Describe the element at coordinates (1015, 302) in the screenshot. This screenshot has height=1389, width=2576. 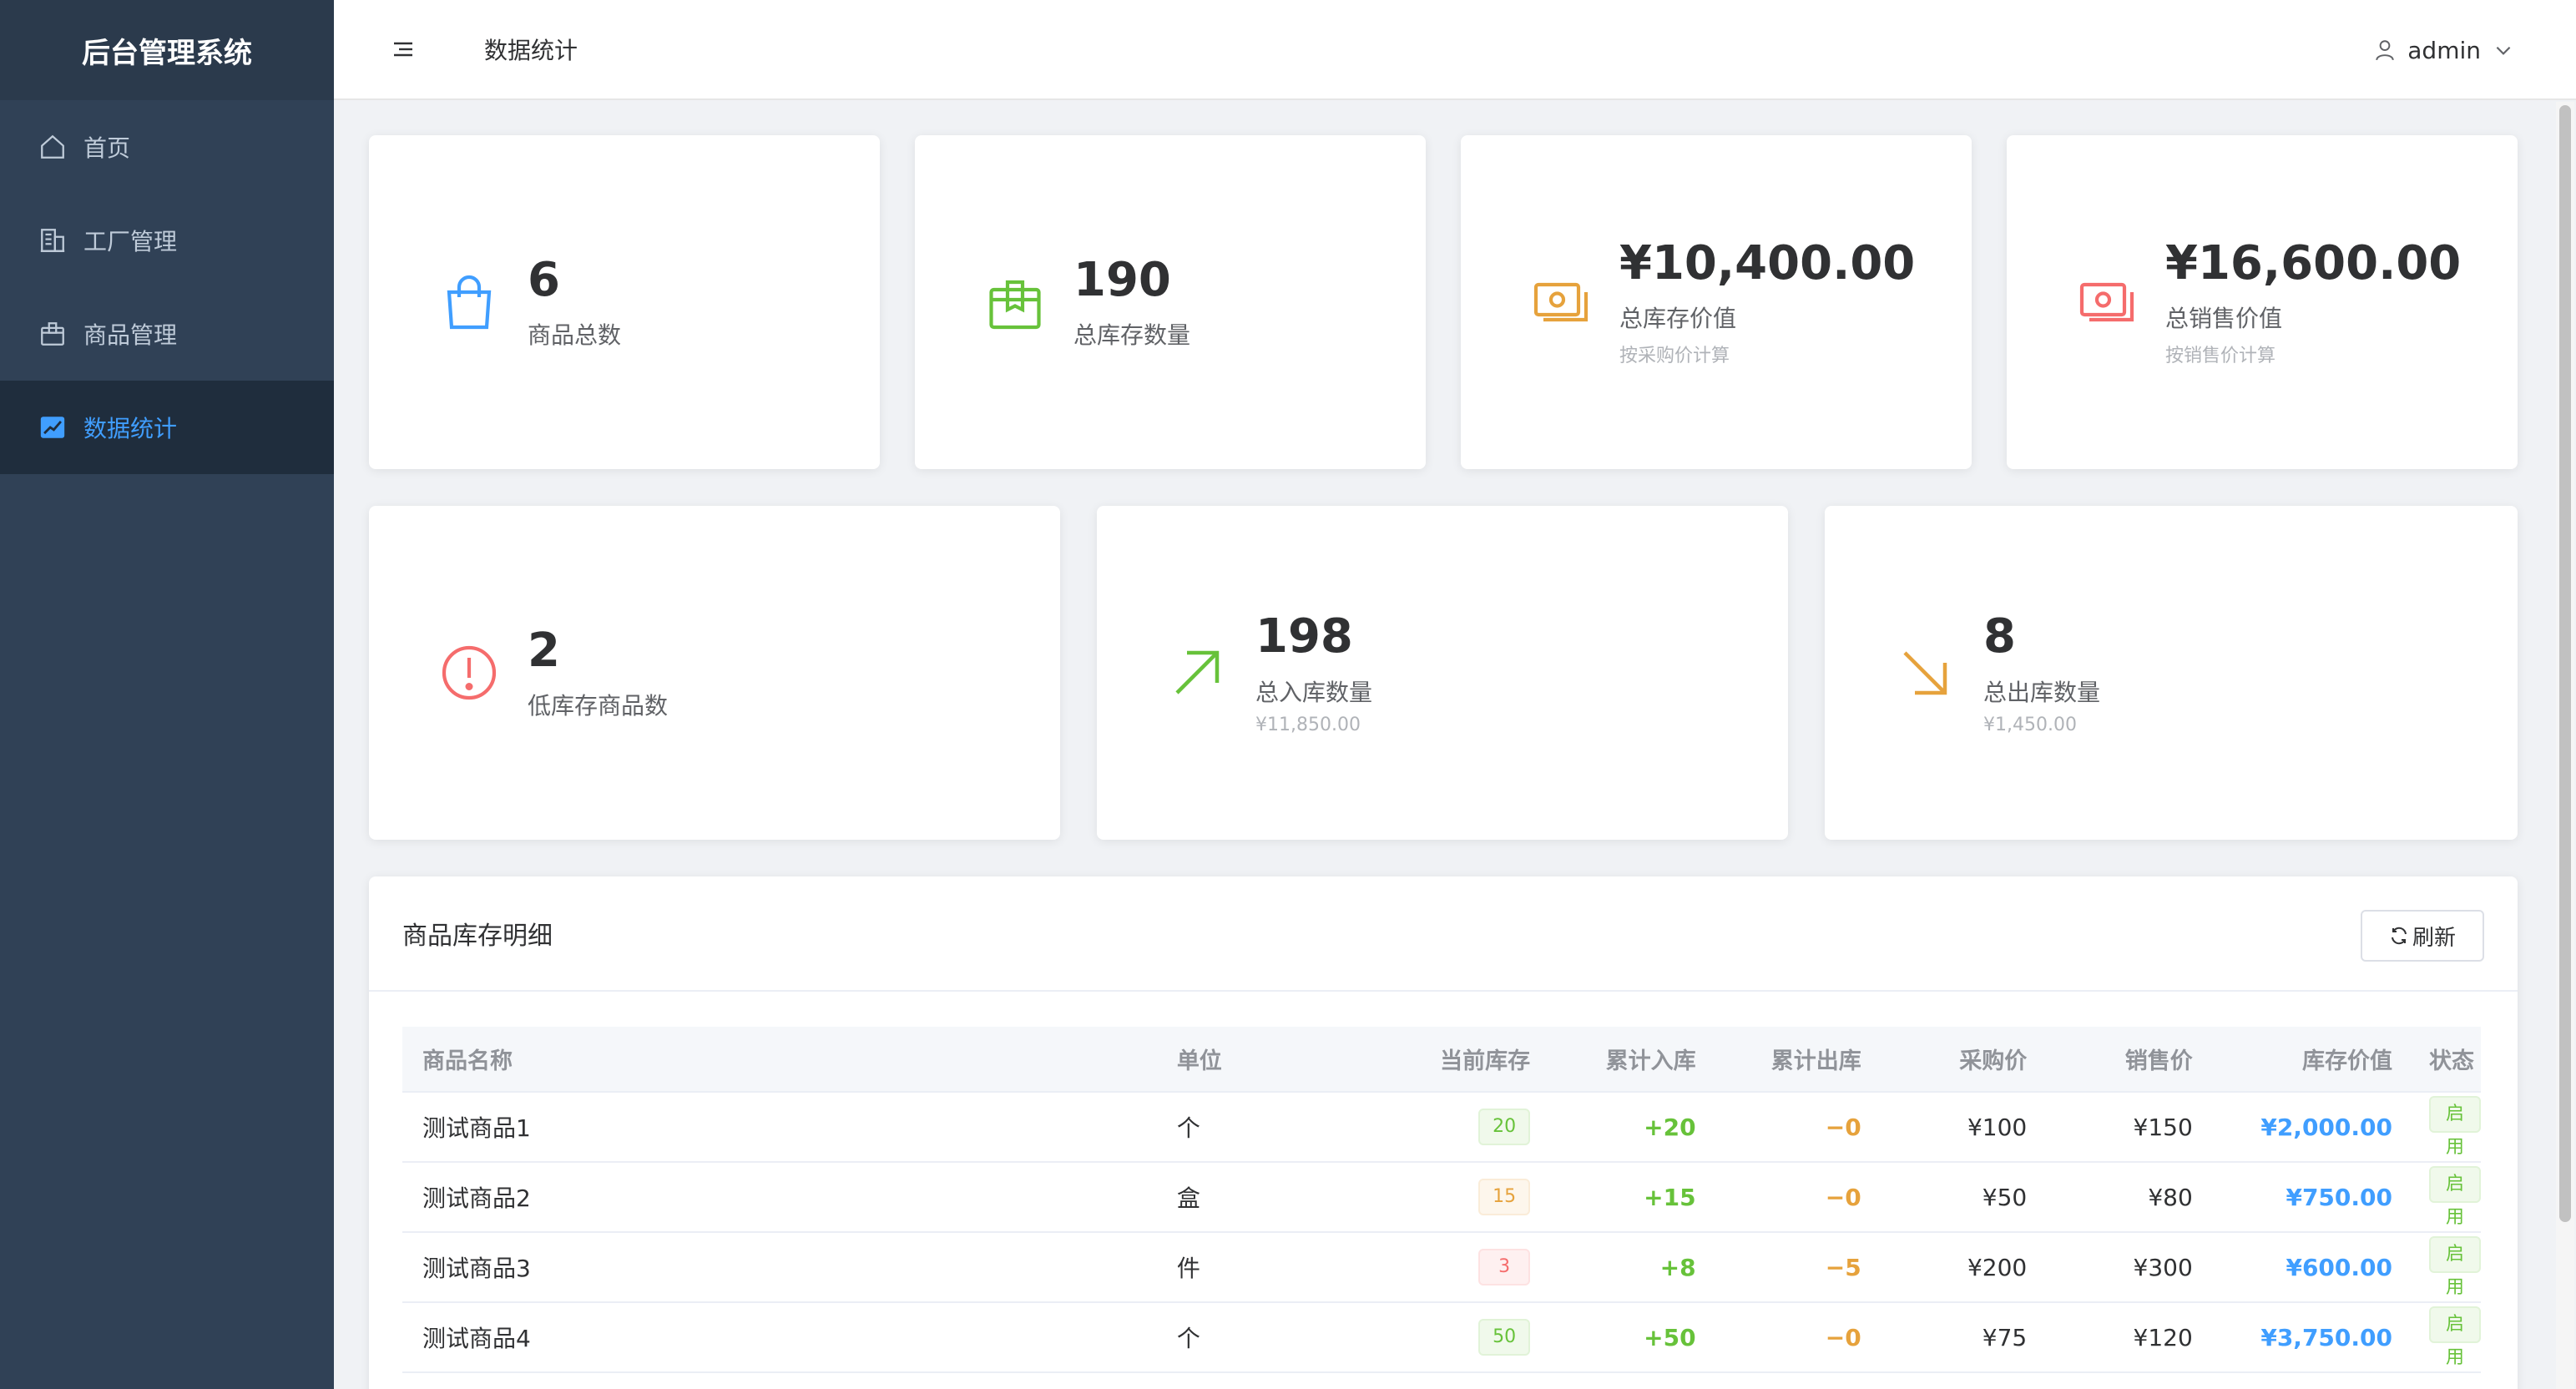
I see `package-icon` at that location.